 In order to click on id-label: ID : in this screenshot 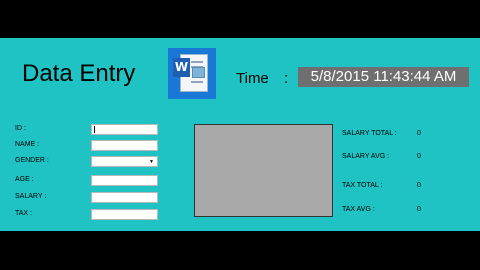, I will do `click(20, 128)`.